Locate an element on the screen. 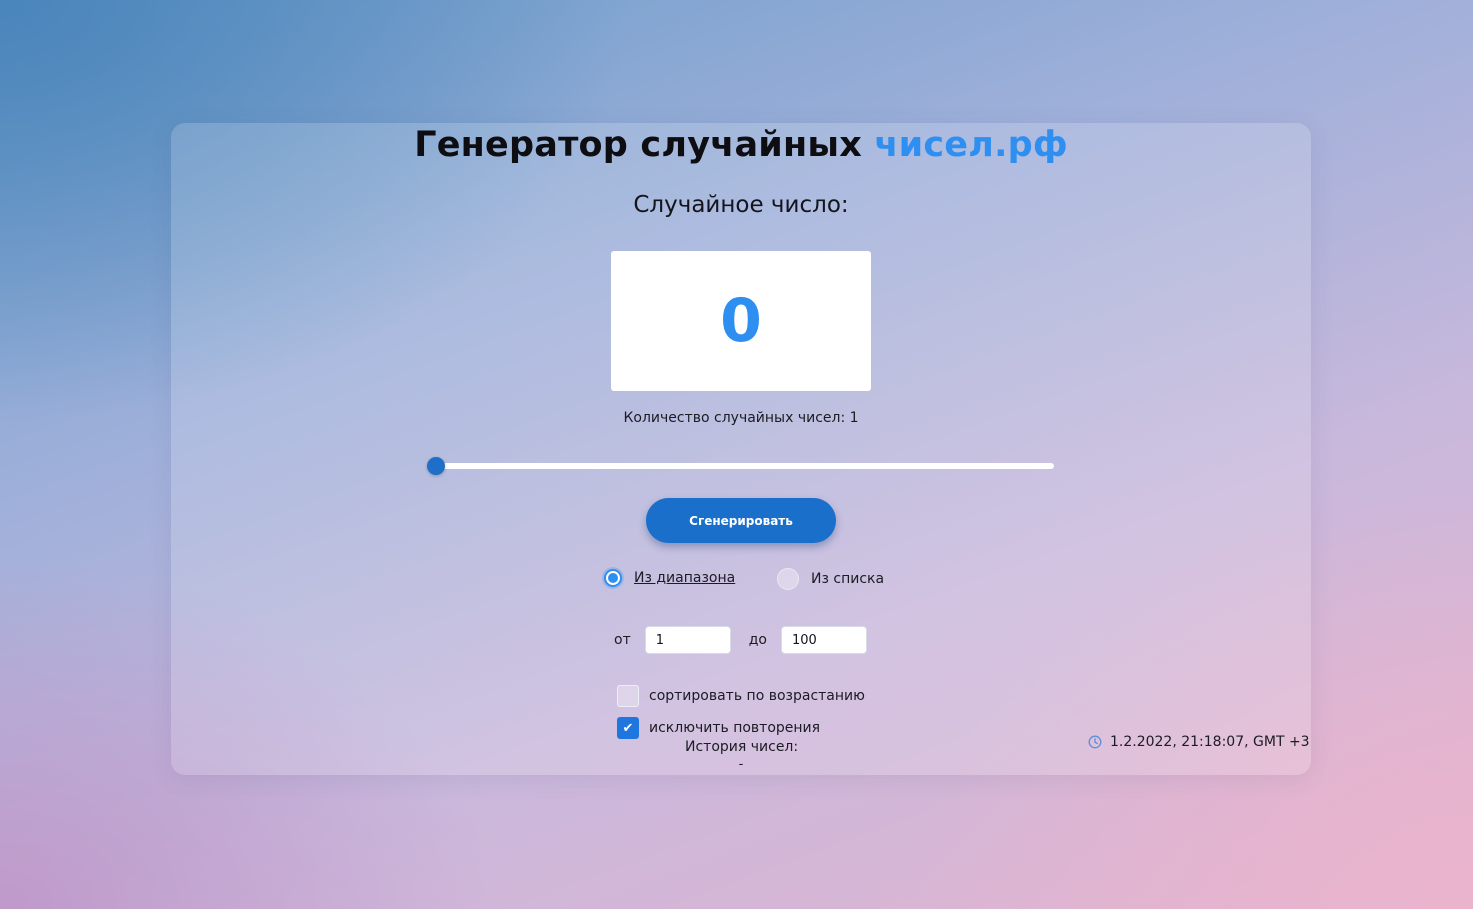 The width and height of the screenshot is (1473, 909). sort-label: сортировать по возрастанию is located at coordinates (757, 696).